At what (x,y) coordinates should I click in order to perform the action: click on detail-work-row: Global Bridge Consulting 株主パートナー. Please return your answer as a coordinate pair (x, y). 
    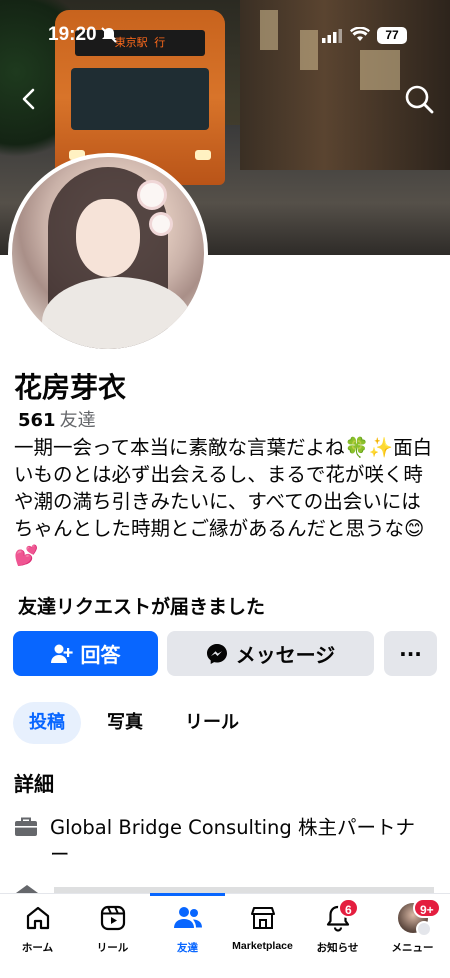
    Looking at the image, I should click on (224, 841).